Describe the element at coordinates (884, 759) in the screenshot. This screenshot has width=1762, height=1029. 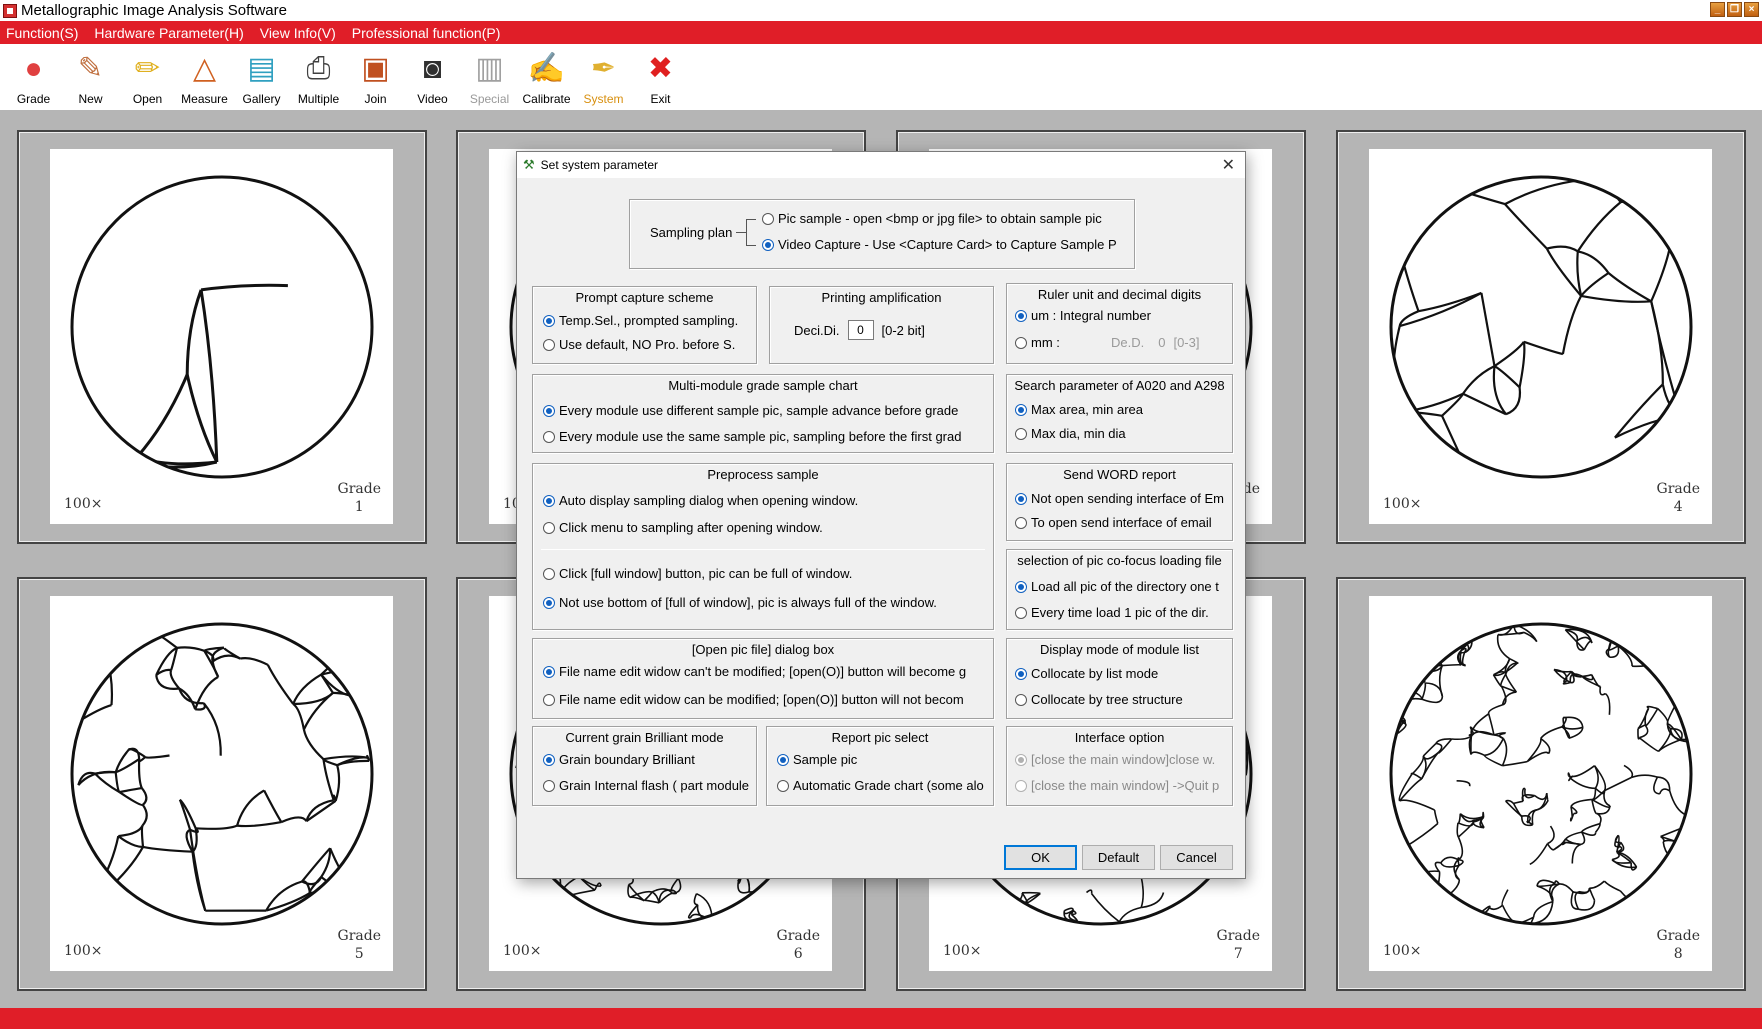
I see `report-pic-option-sample: Sample pic` at that location.